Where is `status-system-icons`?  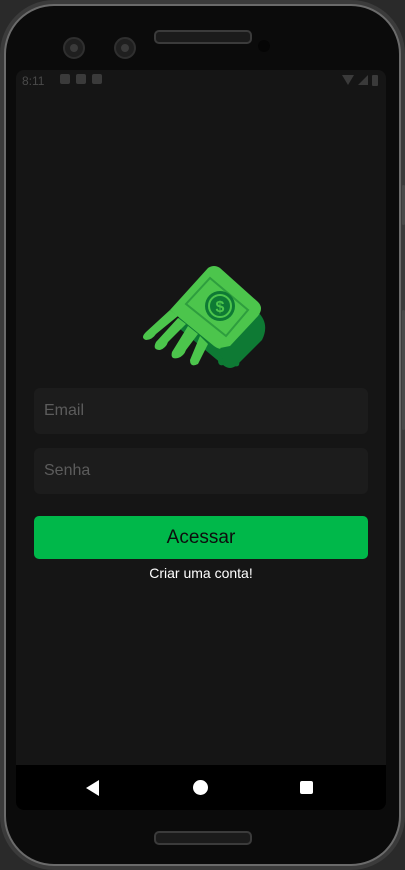
status-system-icons is located at coordinates (360, 80).